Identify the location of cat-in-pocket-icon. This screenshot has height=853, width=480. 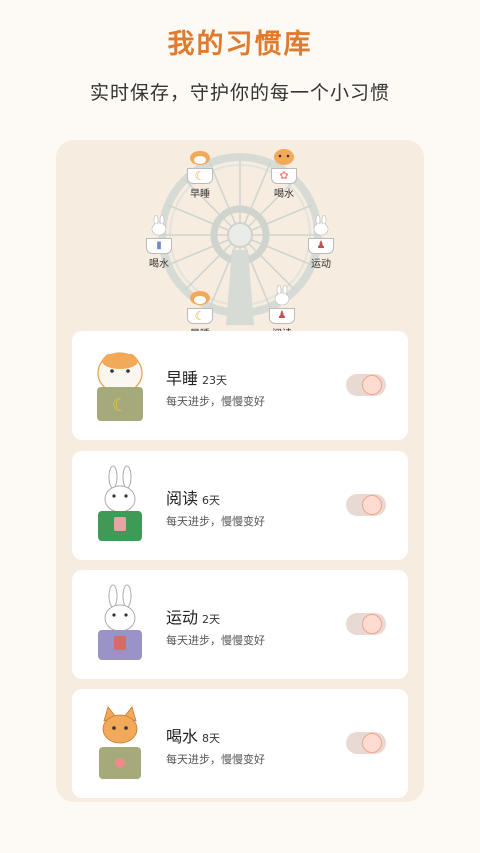
(120, 742).